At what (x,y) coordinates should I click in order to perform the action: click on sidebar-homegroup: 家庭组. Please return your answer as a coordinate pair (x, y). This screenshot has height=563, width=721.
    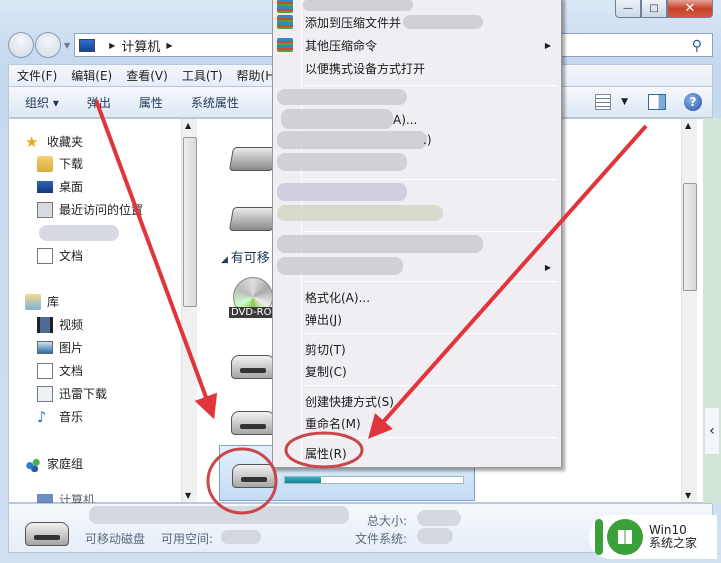
    Looking at the image, I should click on (54, 463).